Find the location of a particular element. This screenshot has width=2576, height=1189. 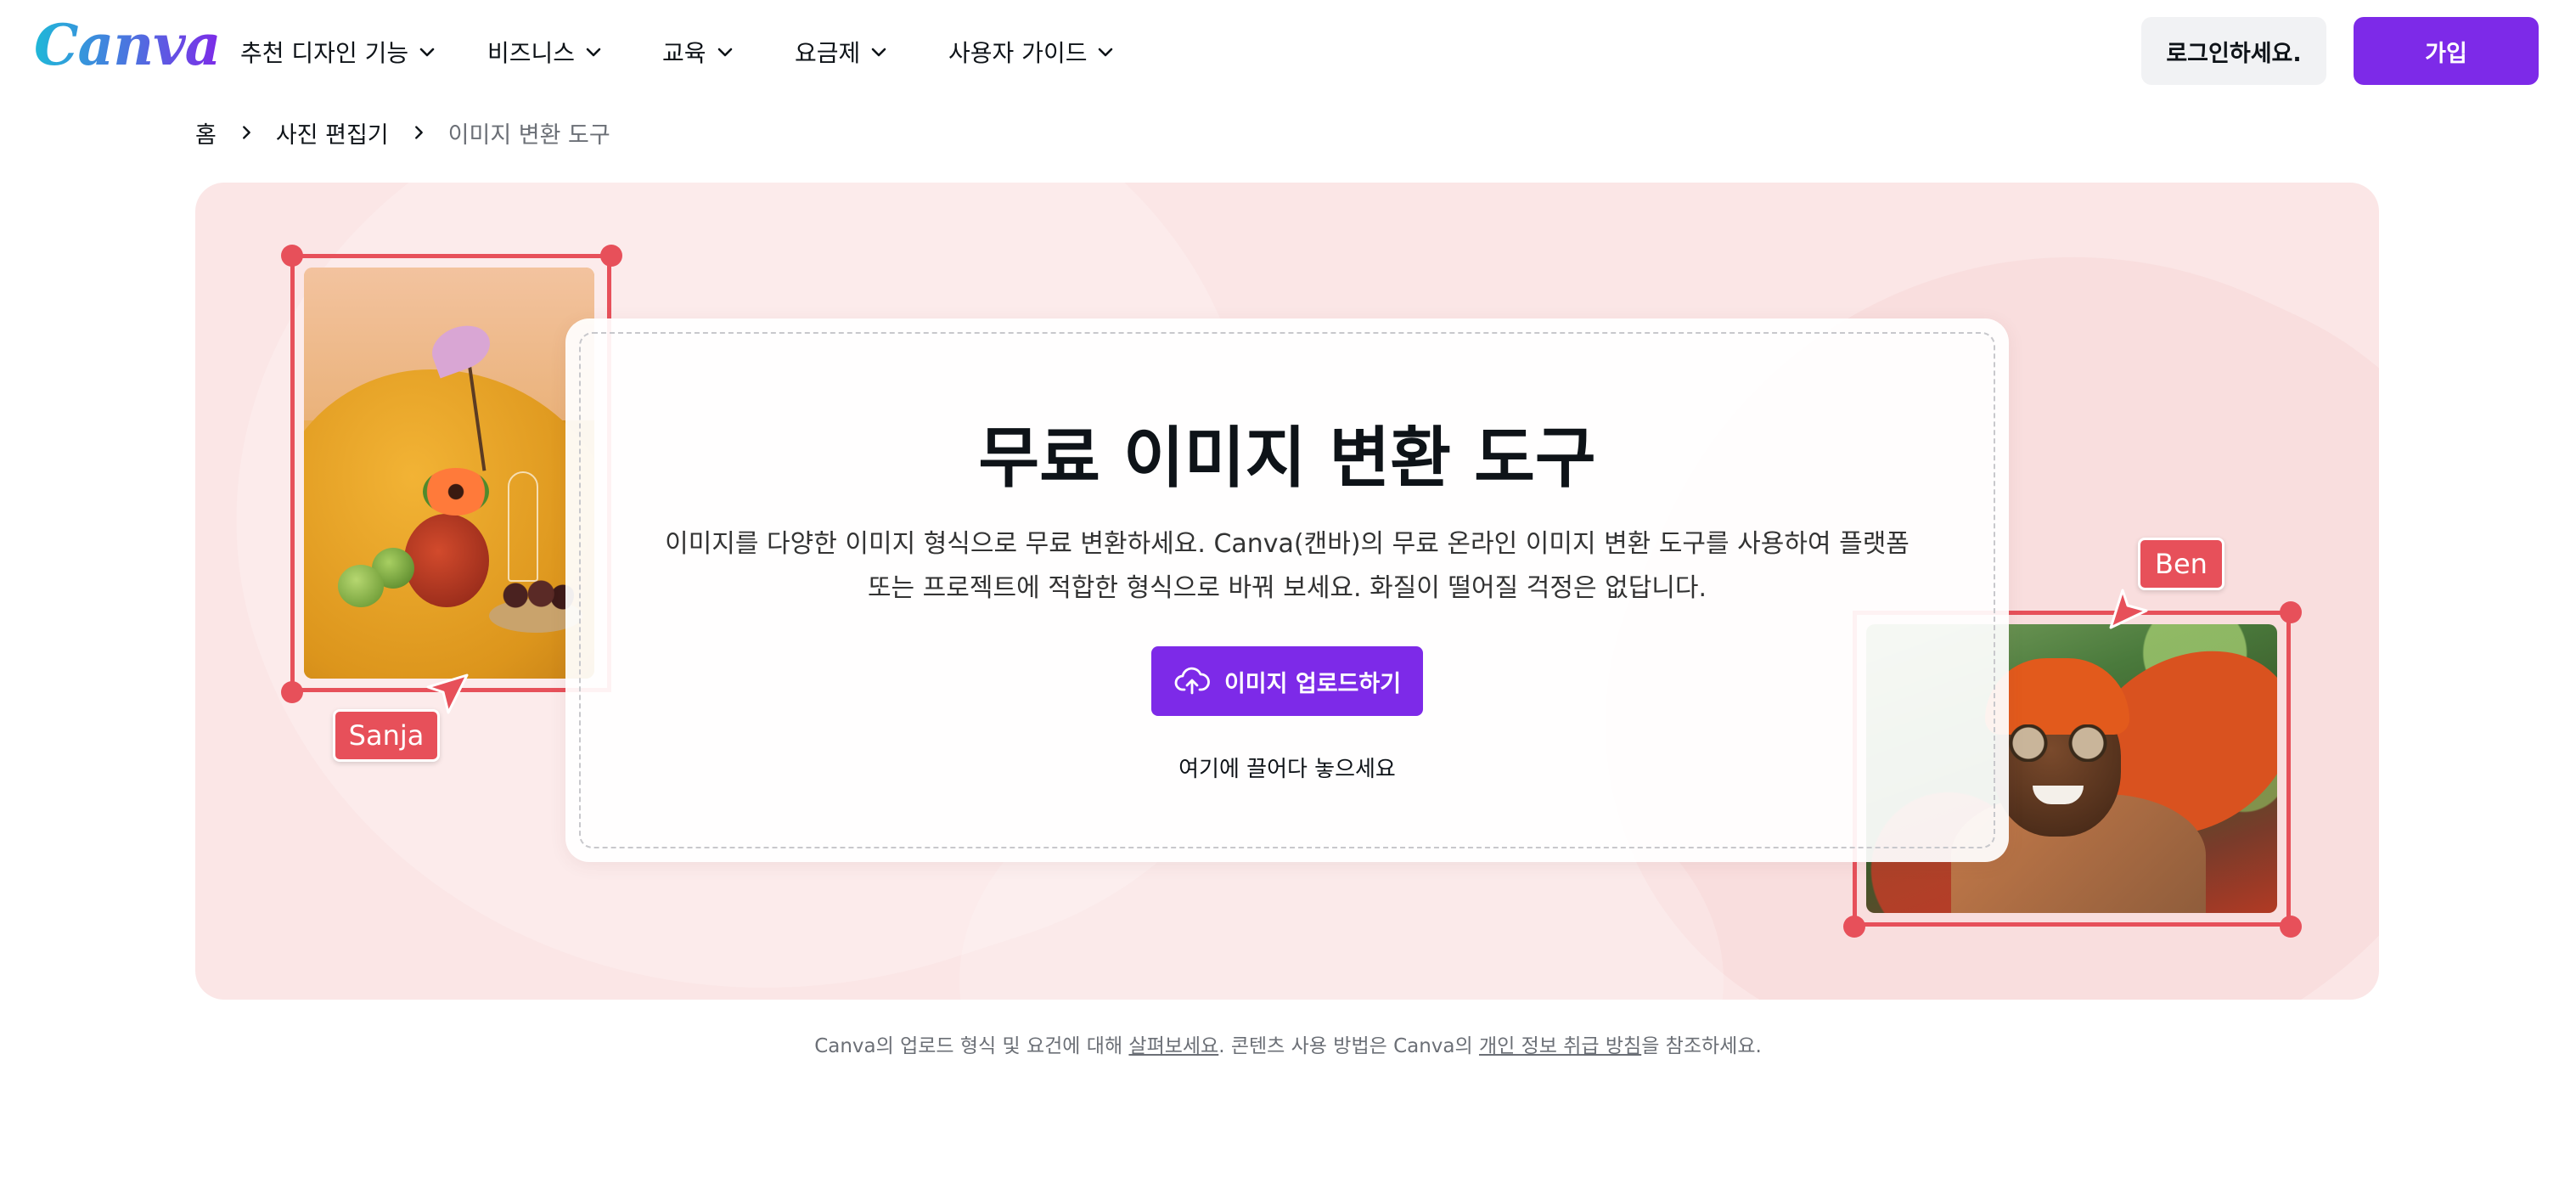

upload-image-button: 이미지 업로드하기 is located at coordinates (1287, 681).